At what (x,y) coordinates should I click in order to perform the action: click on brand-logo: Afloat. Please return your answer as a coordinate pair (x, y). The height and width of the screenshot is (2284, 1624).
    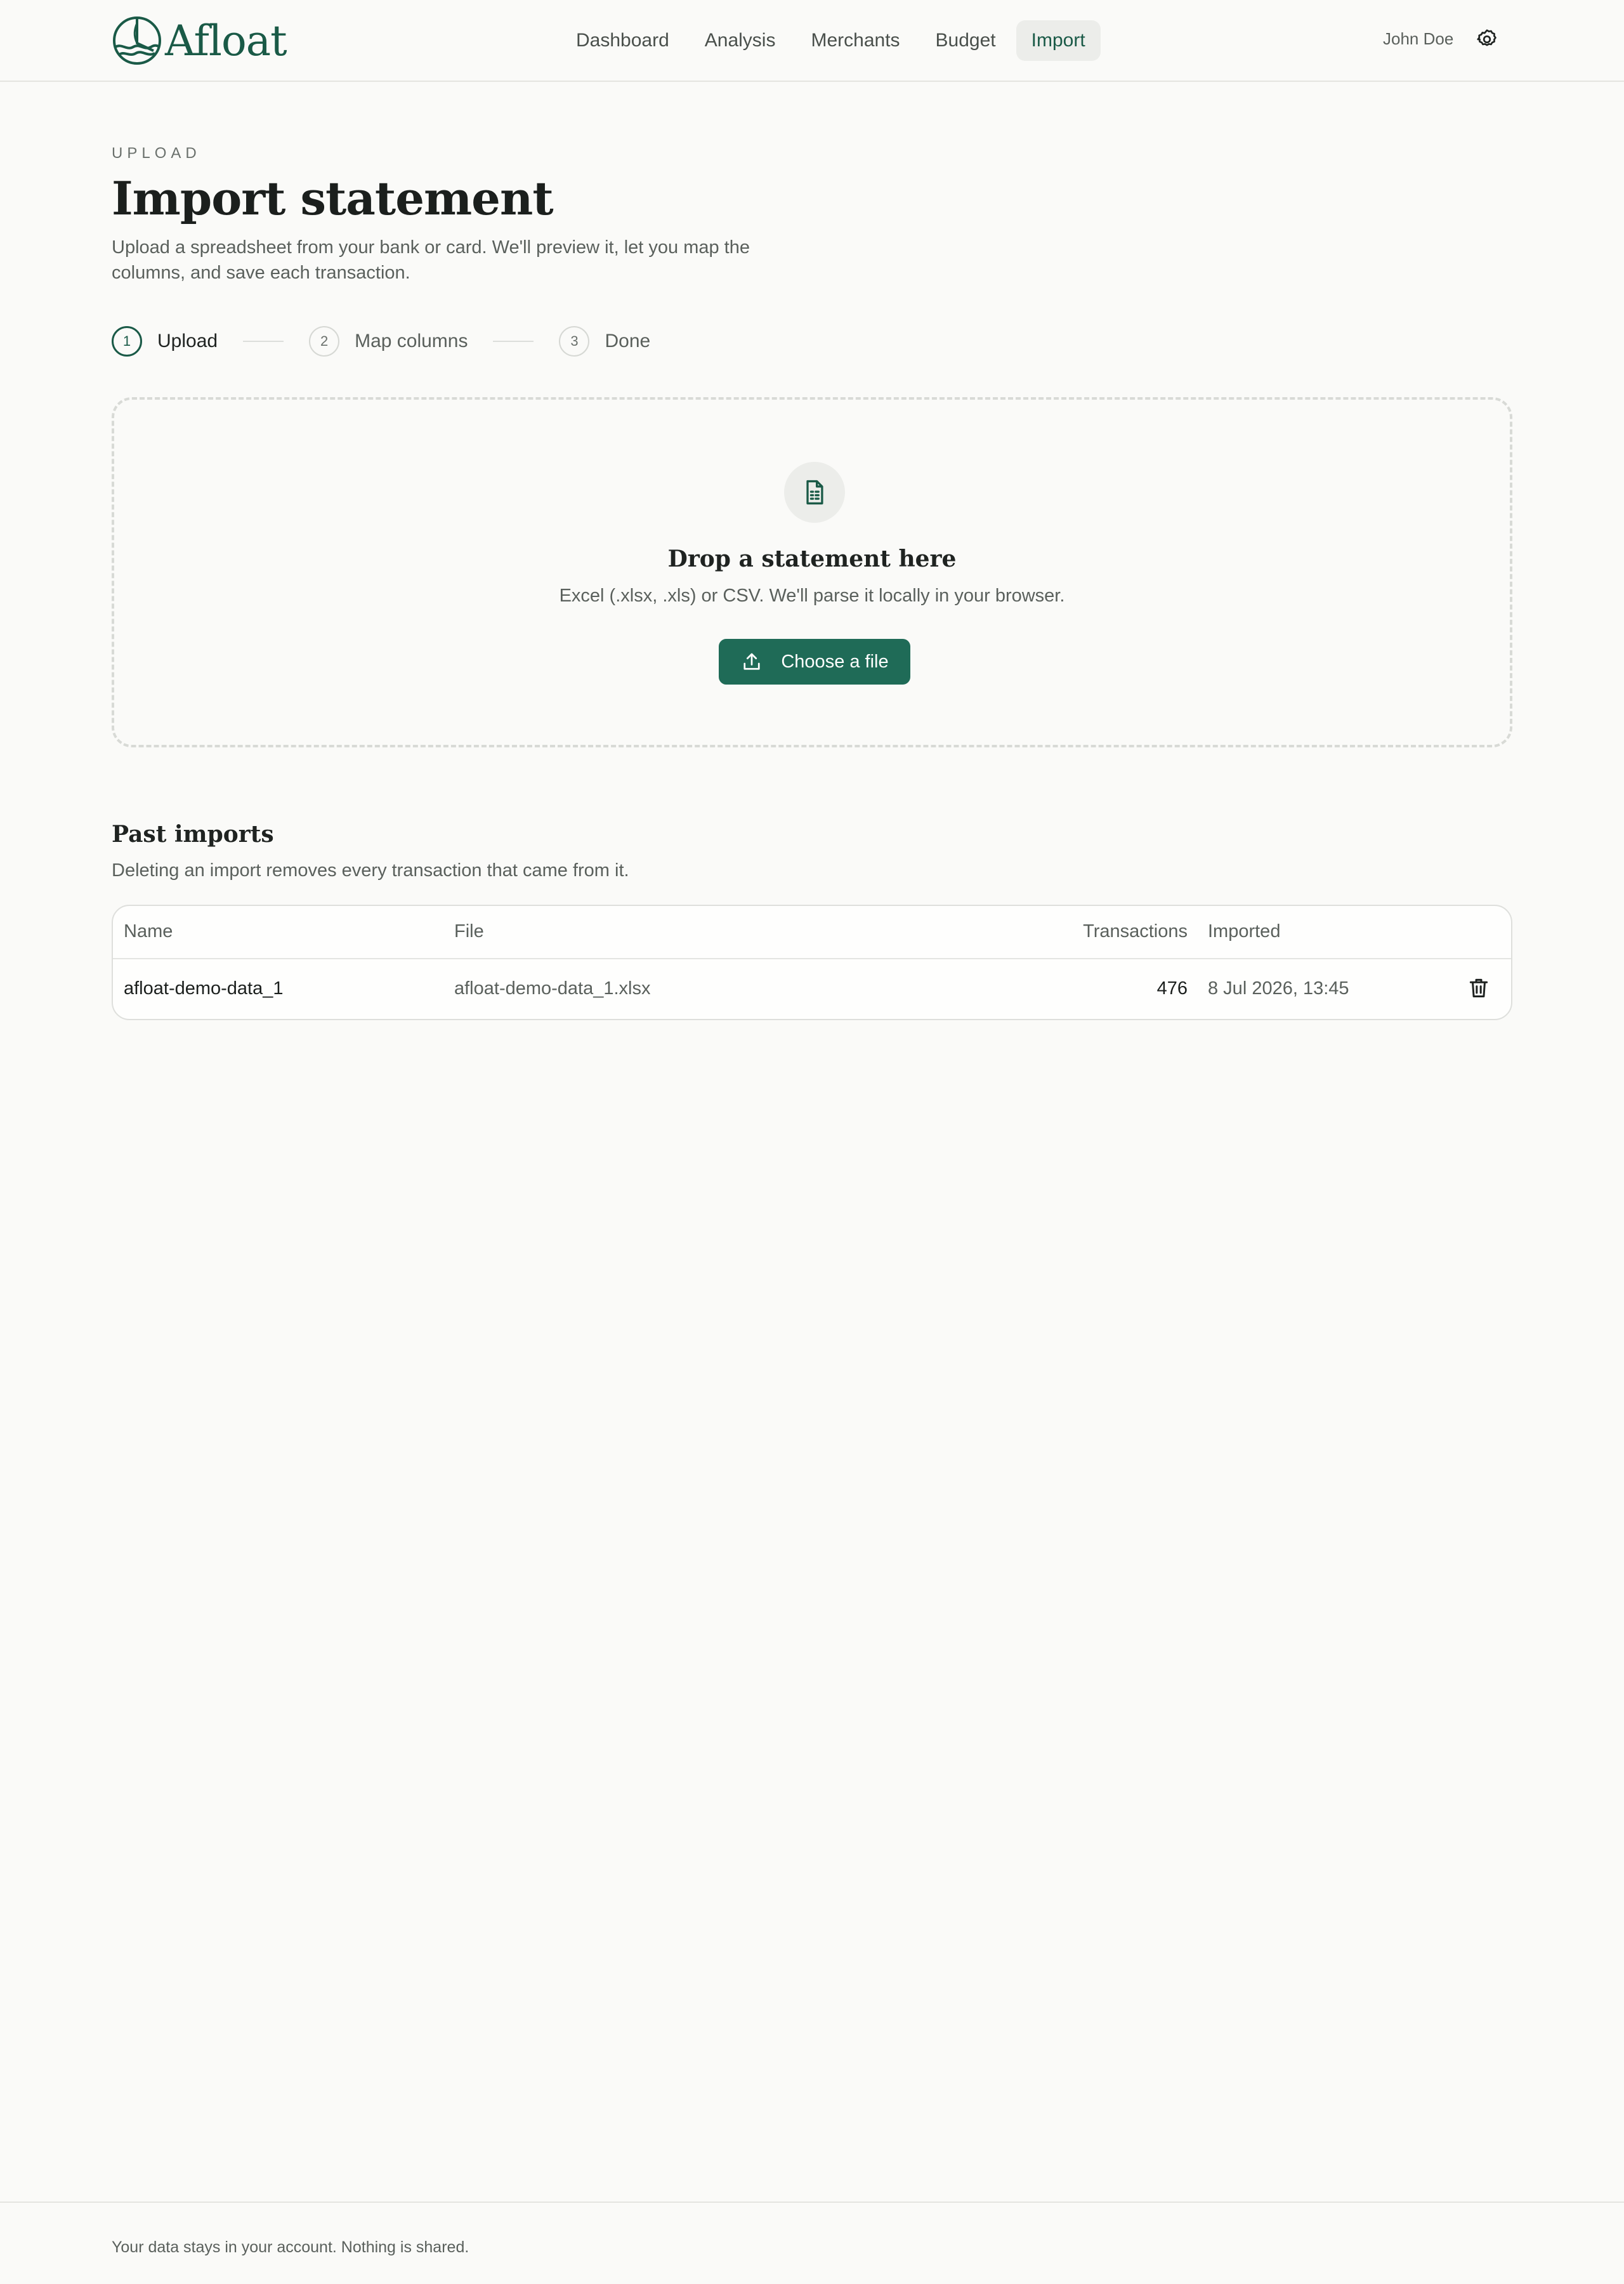
    Looking at the image, I should click on (199, 40).